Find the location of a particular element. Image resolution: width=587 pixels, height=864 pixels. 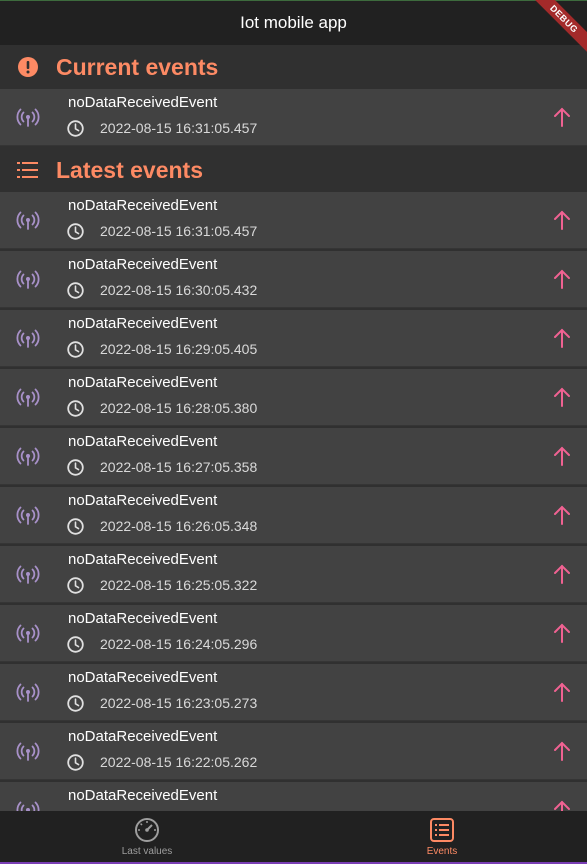

event-timestamp: 2022-08-15 16:25:05.322 is located at coordinates (179, 585).